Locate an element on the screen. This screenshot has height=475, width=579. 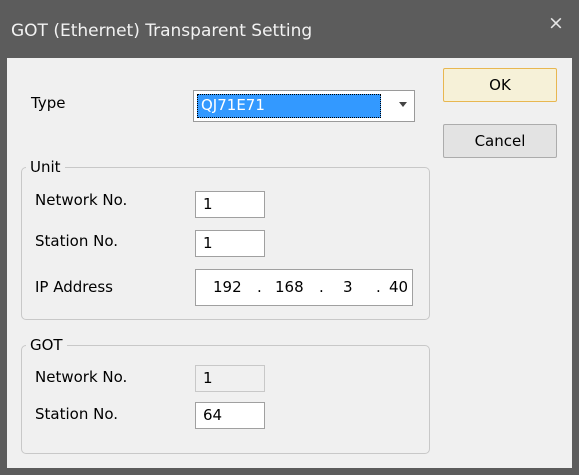
ip-octet-2: 168 is located at coordinates (289, 287).